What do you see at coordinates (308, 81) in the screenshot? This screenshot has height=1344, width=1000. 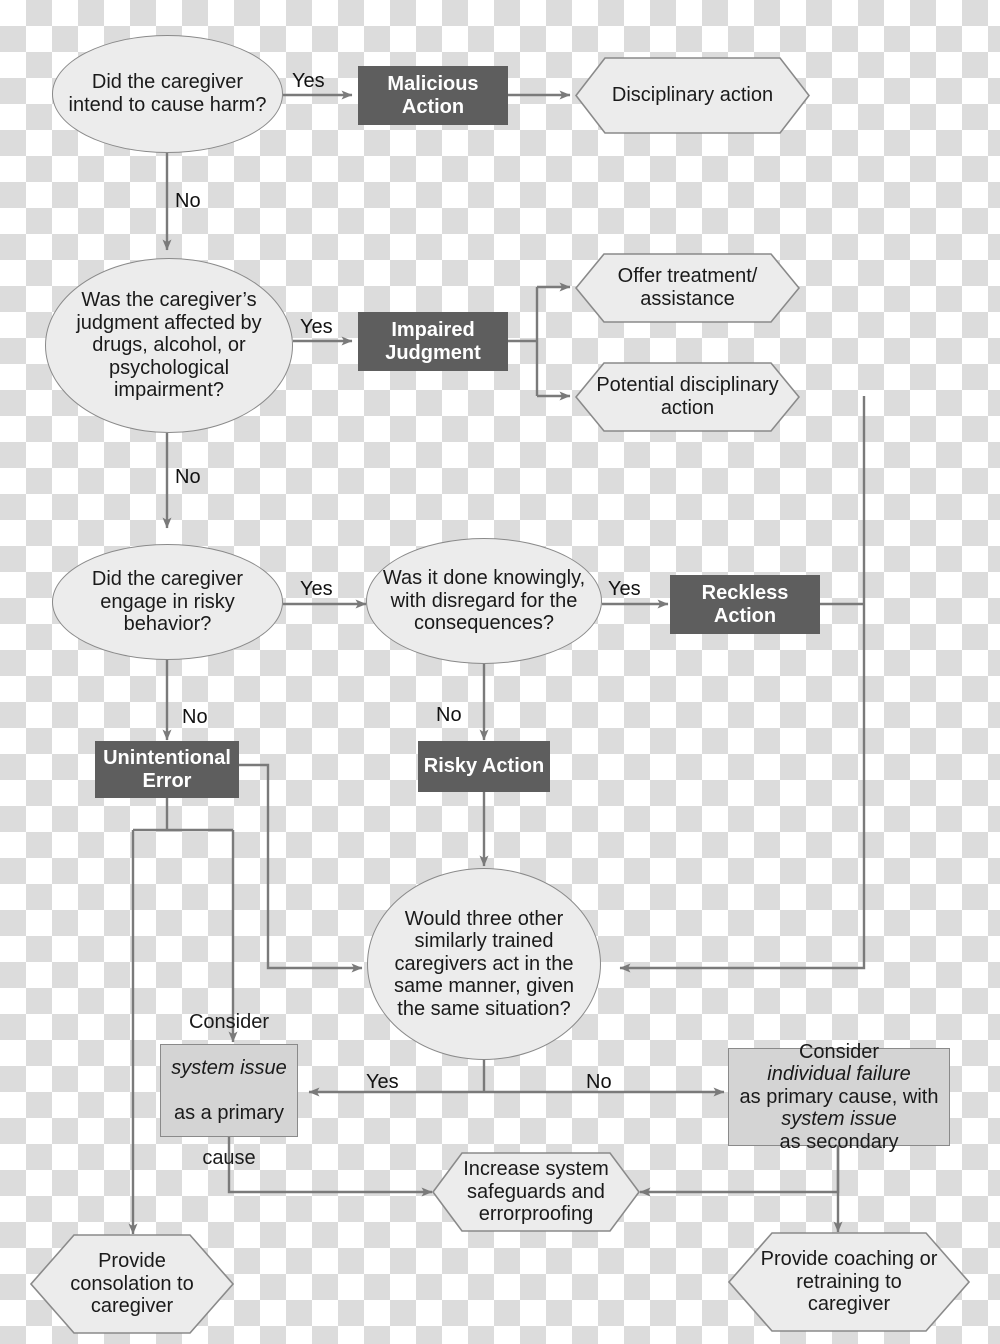 I see `edge-label-yes-1: Yes` at bounding box center [308, 81].